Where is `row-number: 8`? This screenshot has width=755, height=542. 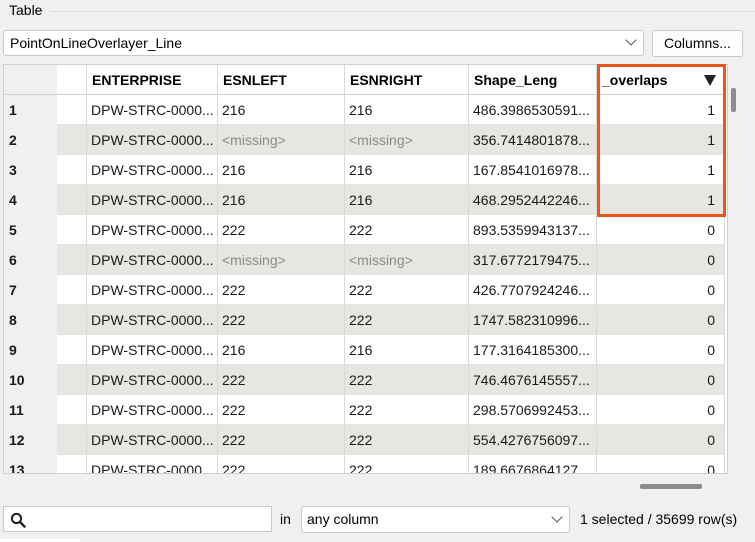
row-number: 8 is located at coordinates (30, 320).